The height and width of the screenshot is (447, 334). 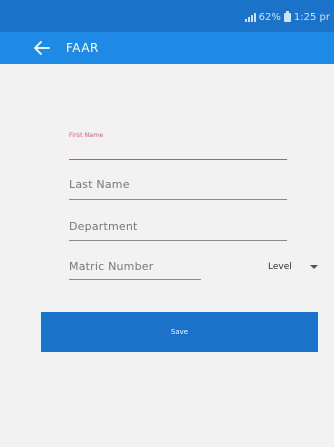 What do you see at coordinates (178, 240) in the screenshot?
I see `department-underline` at bounding box center [178, 240].